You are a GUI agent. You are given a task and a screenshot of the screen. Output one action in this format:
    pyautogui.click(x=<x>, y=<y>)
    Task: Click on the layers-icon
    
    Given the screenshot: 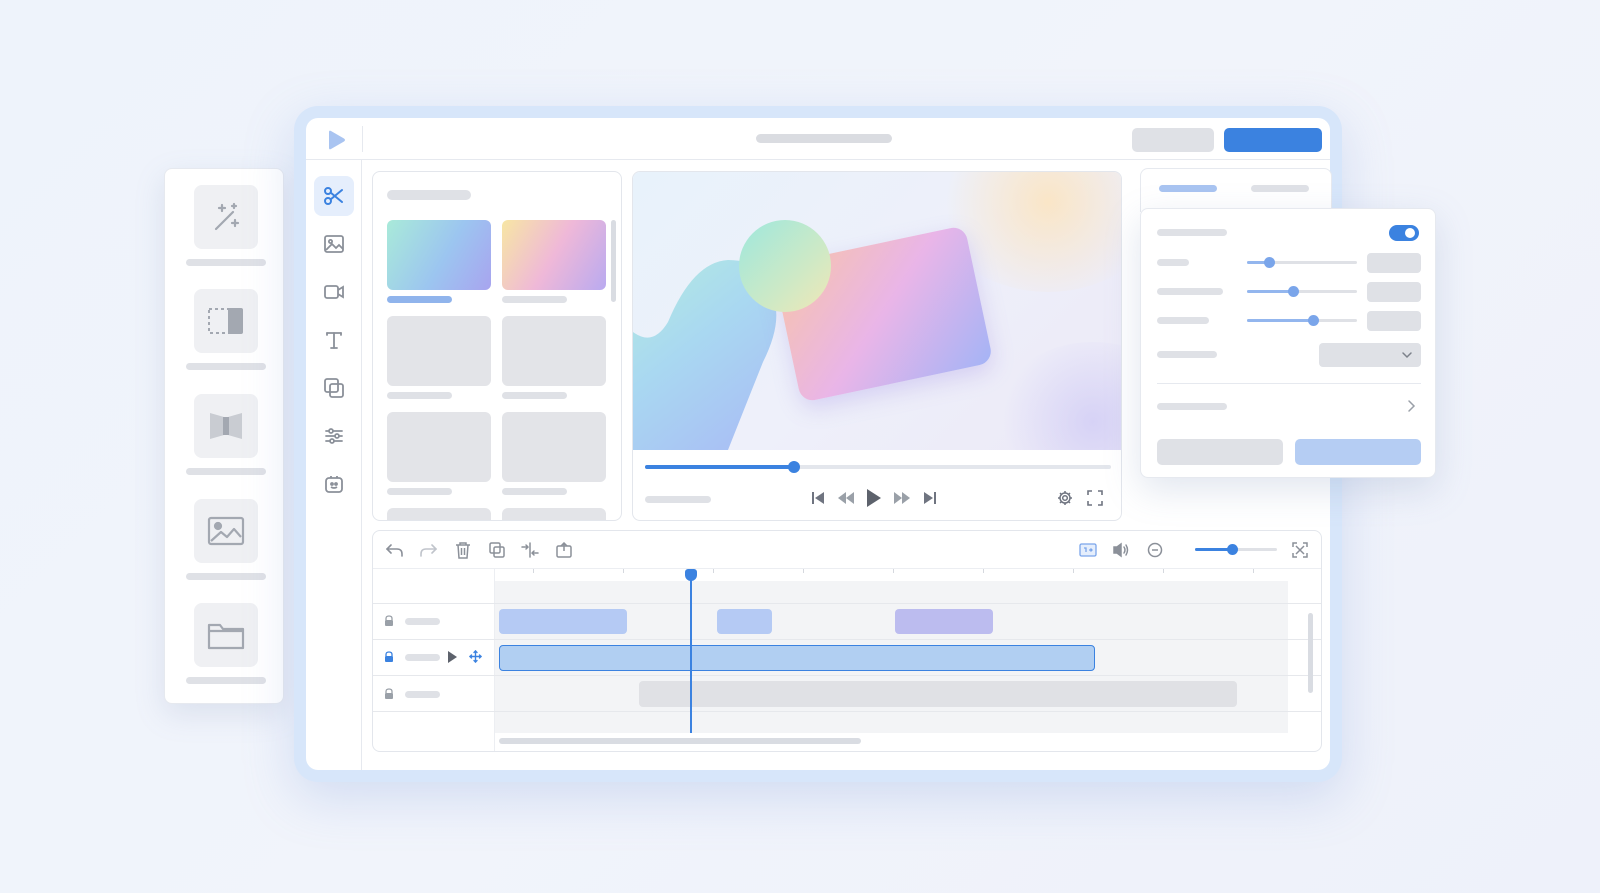 What is the action you would take?
    pyautogui.click(x=334, y=388)
    